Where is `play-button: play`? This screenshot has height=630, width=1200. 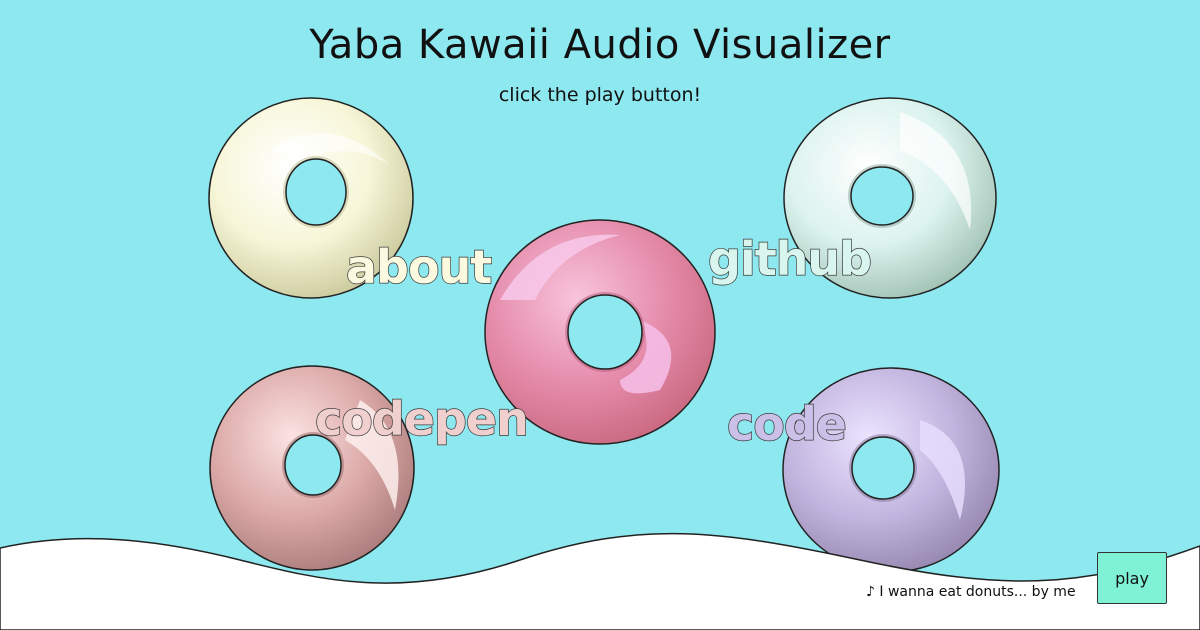
play-button: play is located at coordinates (1132, 578).